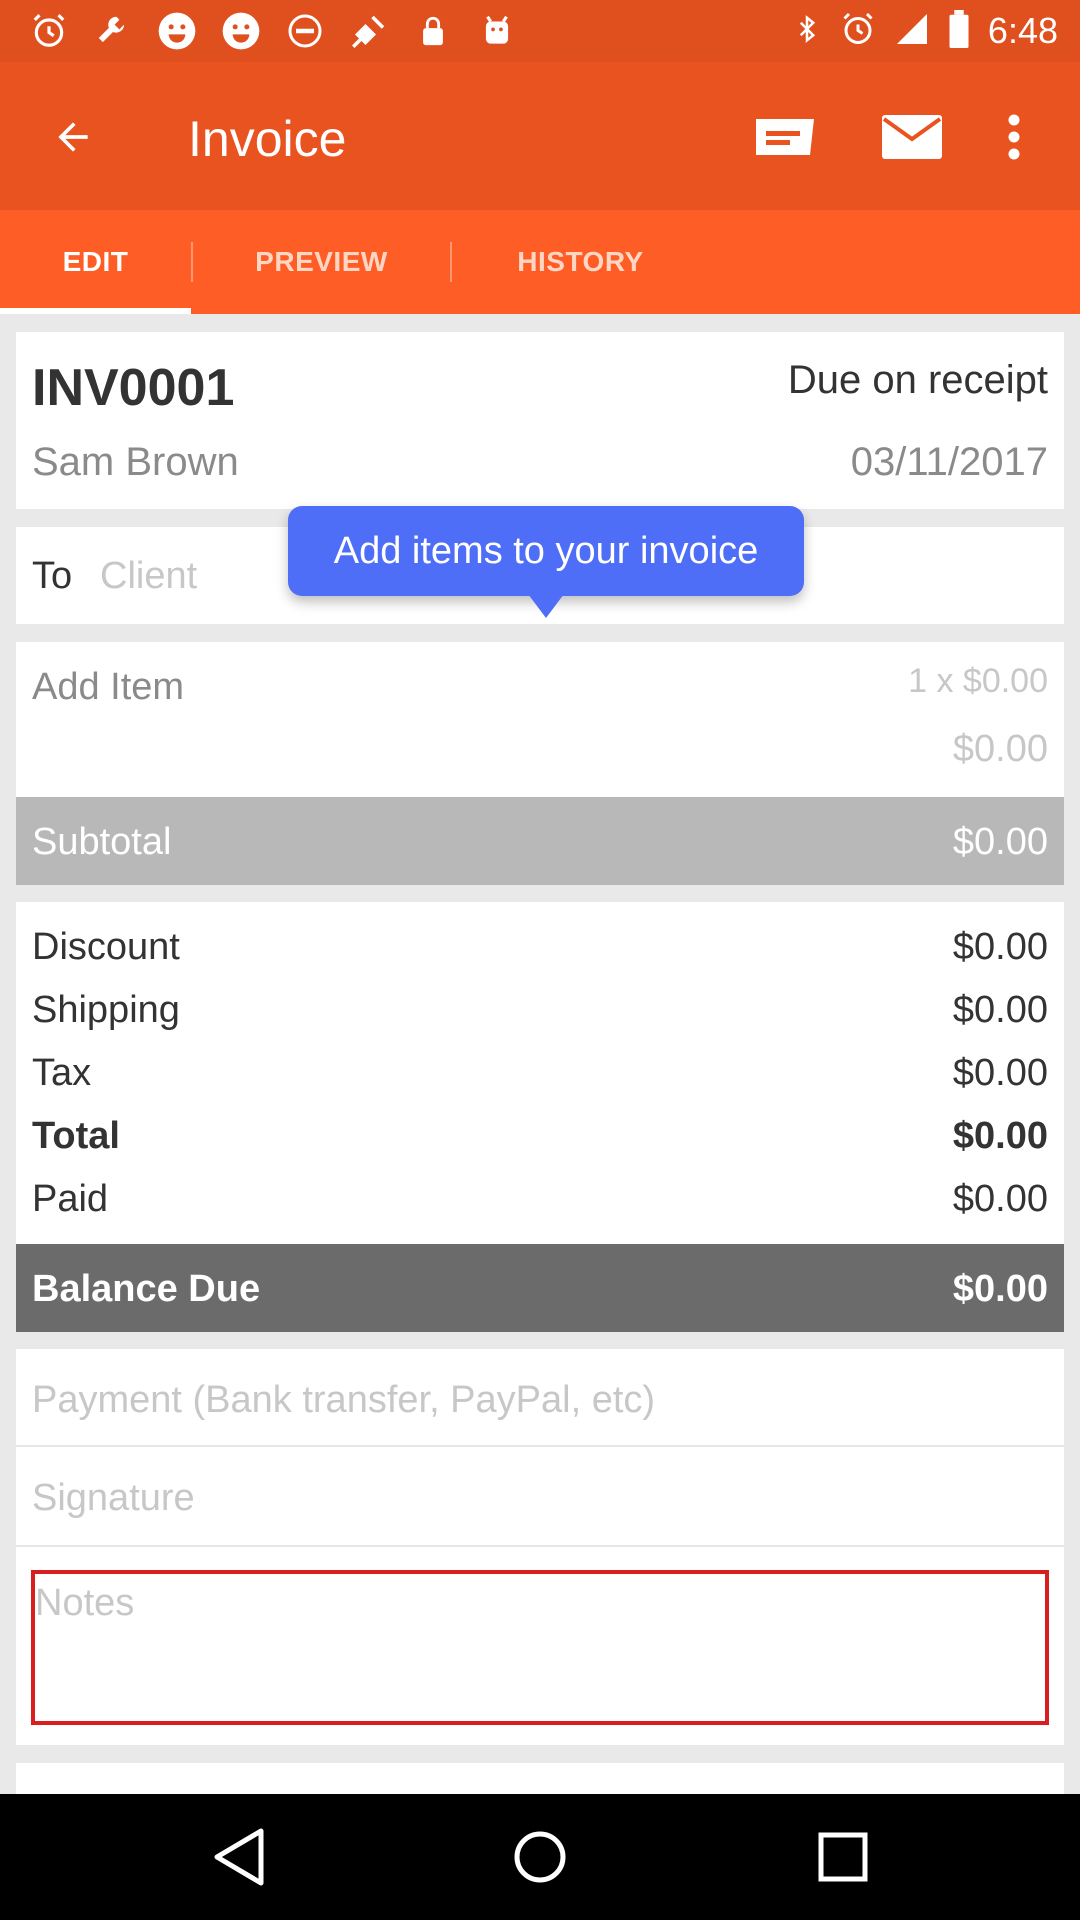 The height and width of the screenshot is (1920, 1080). Describe the element at coordinates (1022, 30) in the screenshot. I see `status-time: 6:48` at that location.